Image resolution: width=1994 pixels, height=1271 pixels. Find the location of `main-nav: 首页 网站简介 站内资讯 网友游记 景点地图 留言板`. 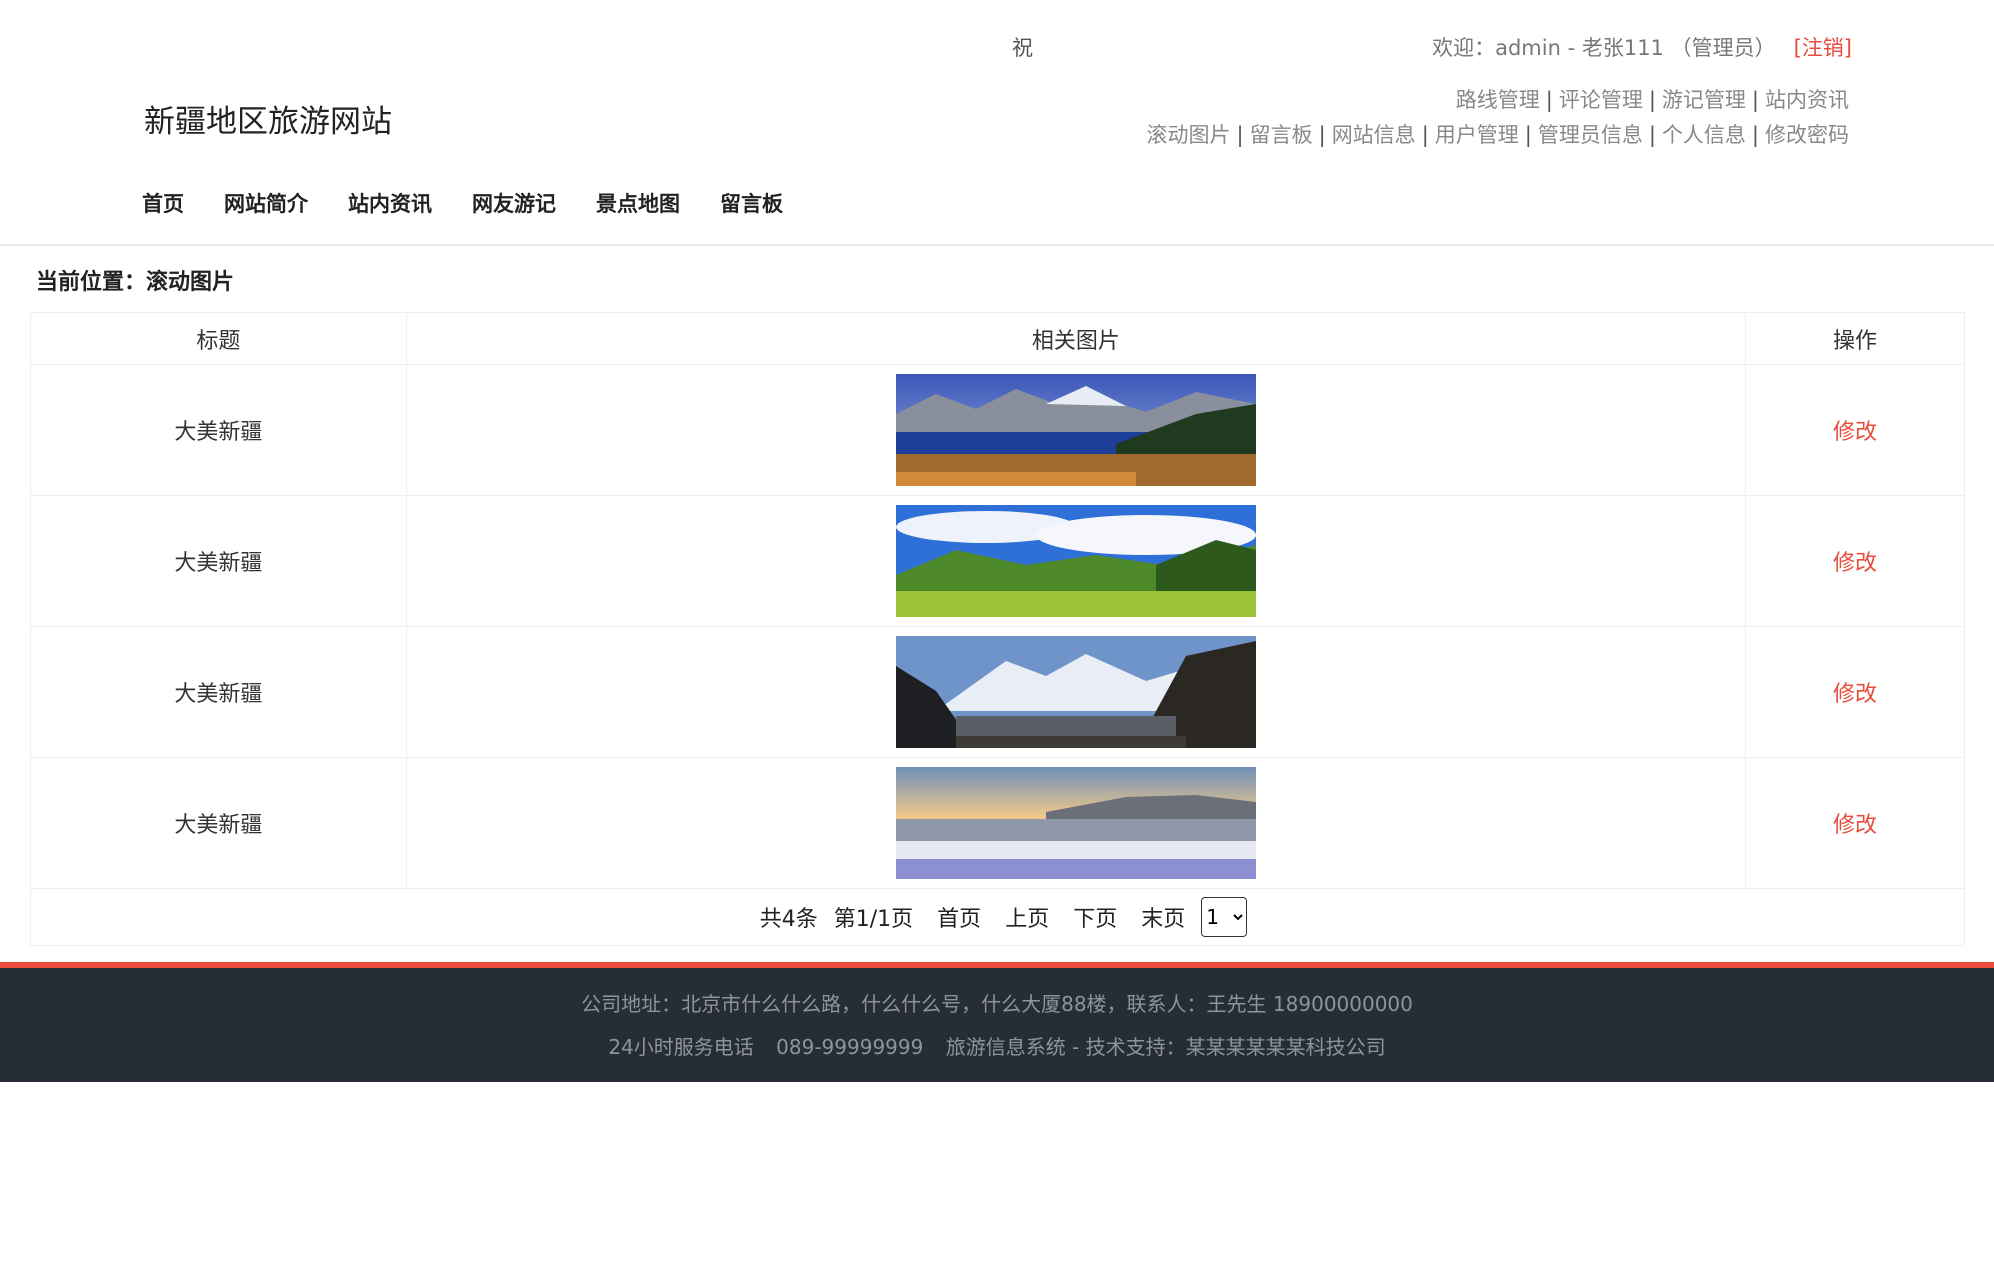

main-nav: 首页 网站简介 站内资讯 网友游记 景点地图 留言板 is located at coordinates (462, 203).